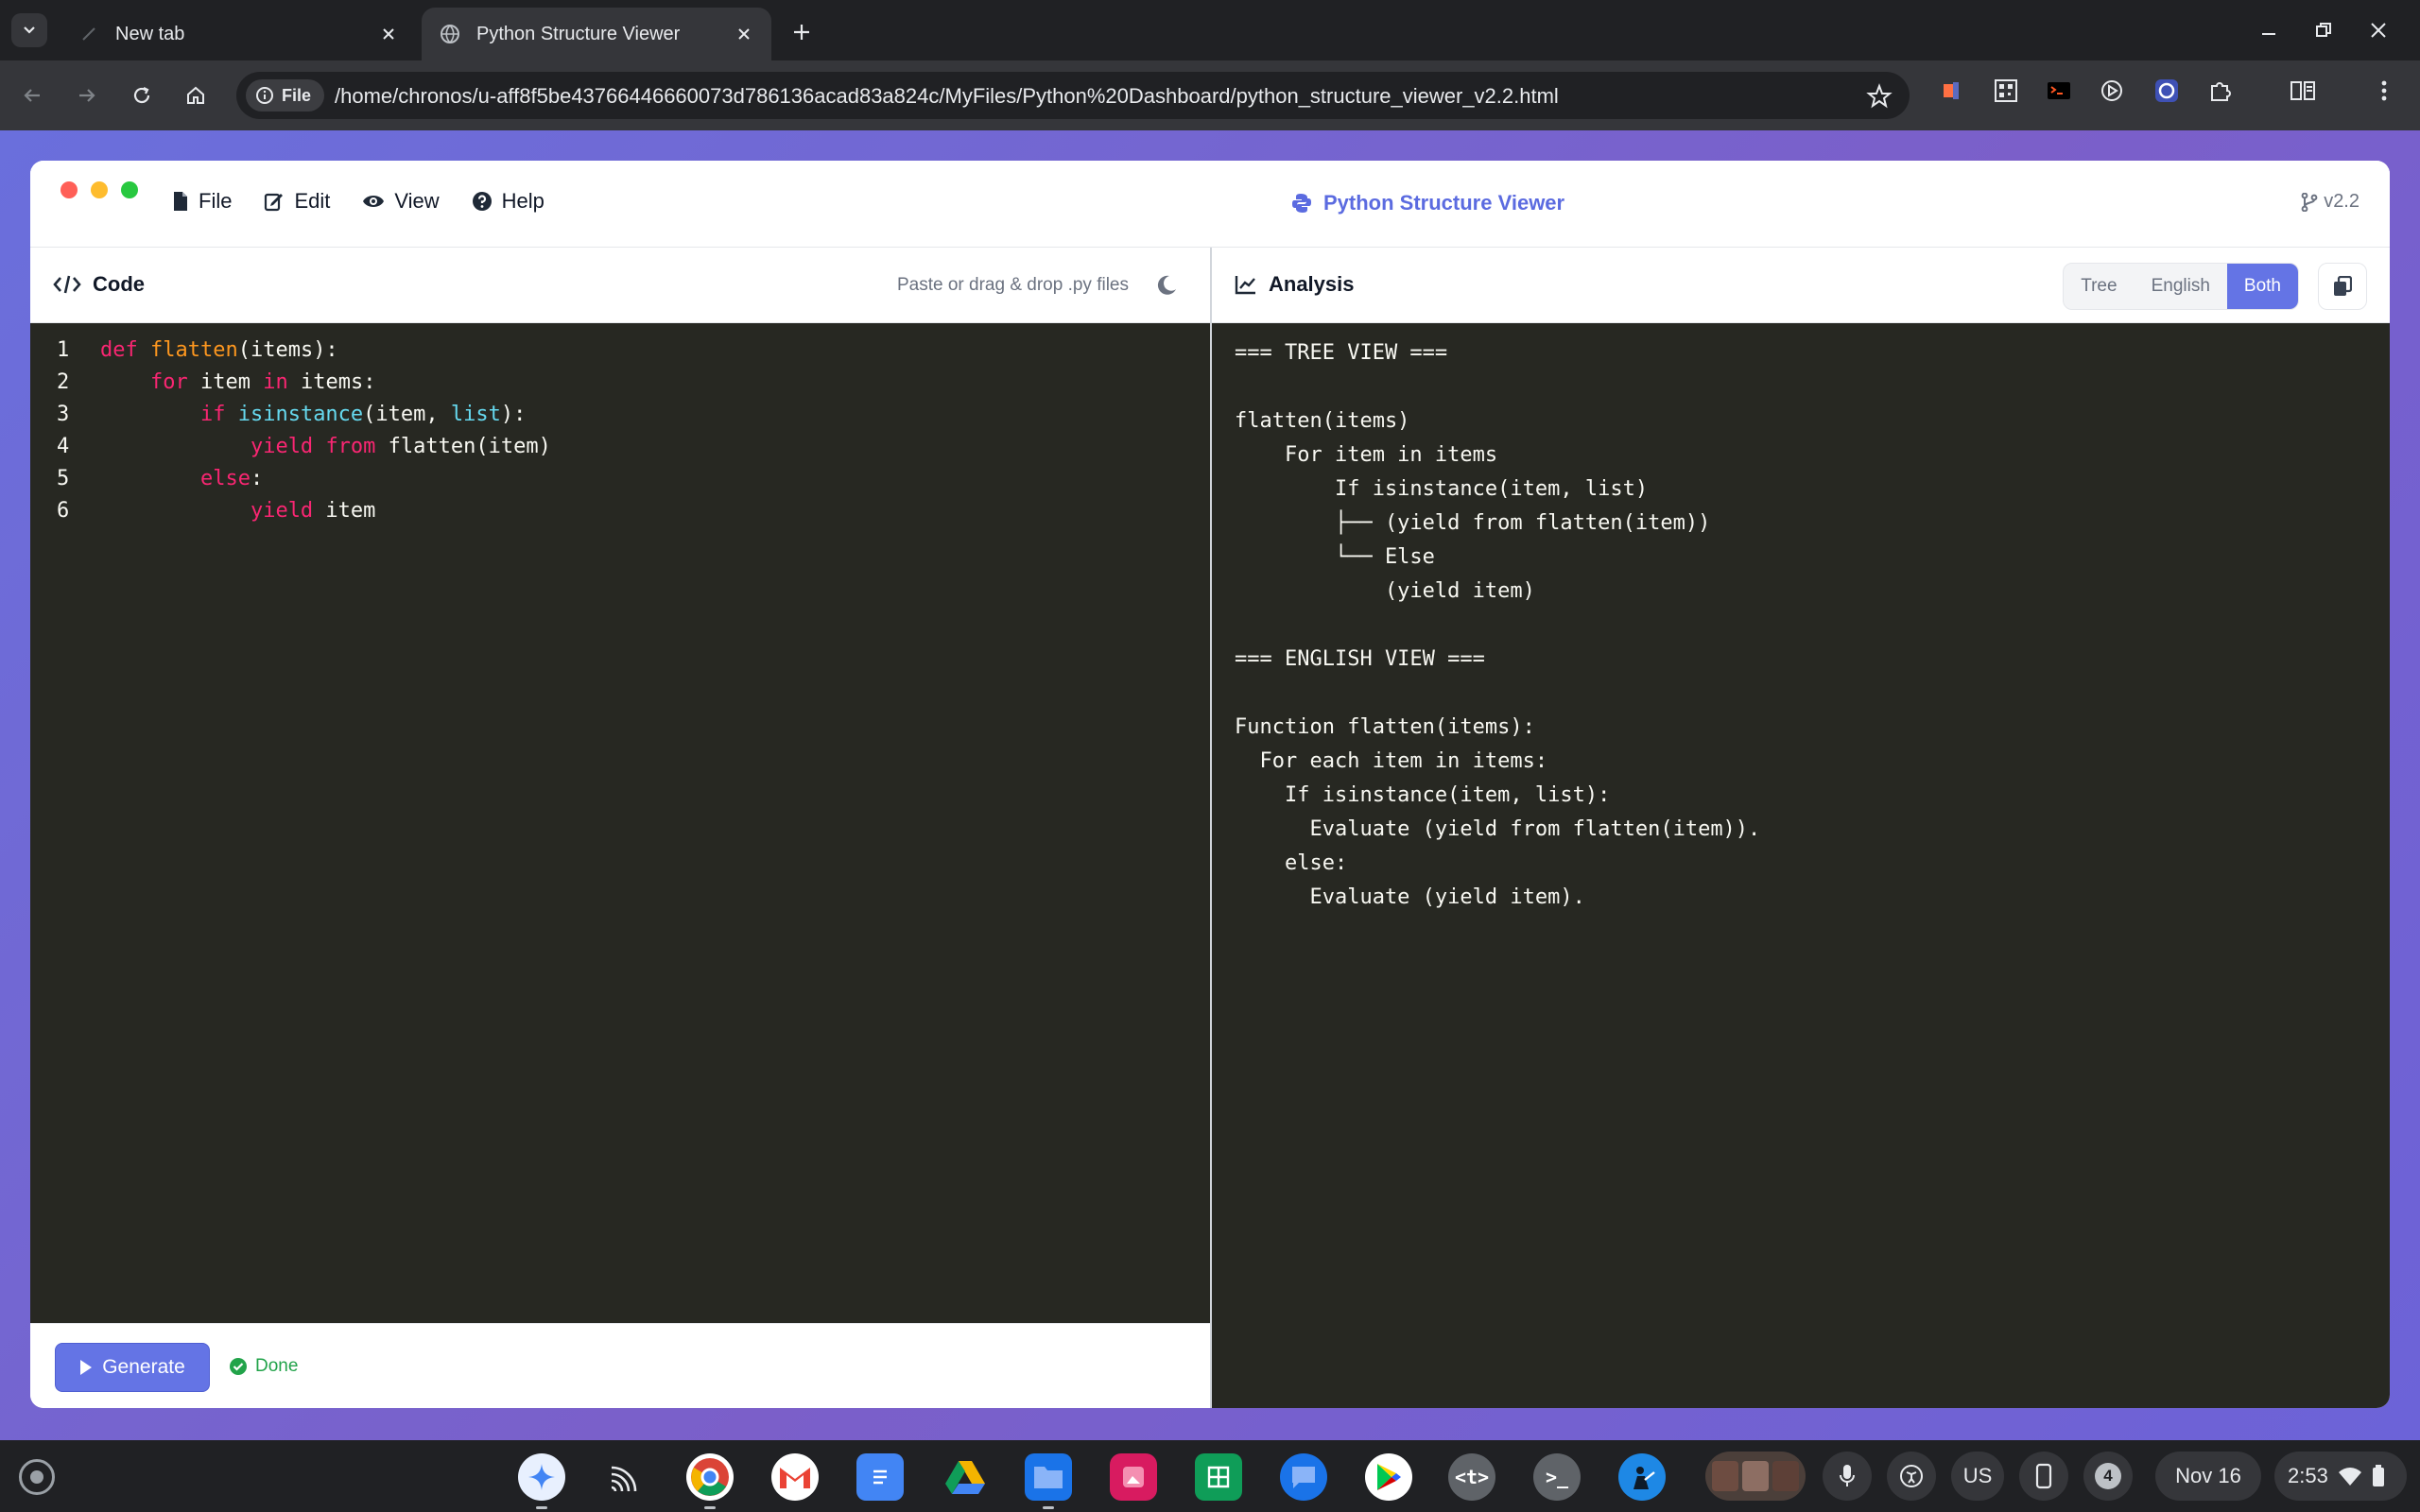  Describe the element at coordinates (1642, 1477) in the screenshot. I see `reader-app-icon` at that location.